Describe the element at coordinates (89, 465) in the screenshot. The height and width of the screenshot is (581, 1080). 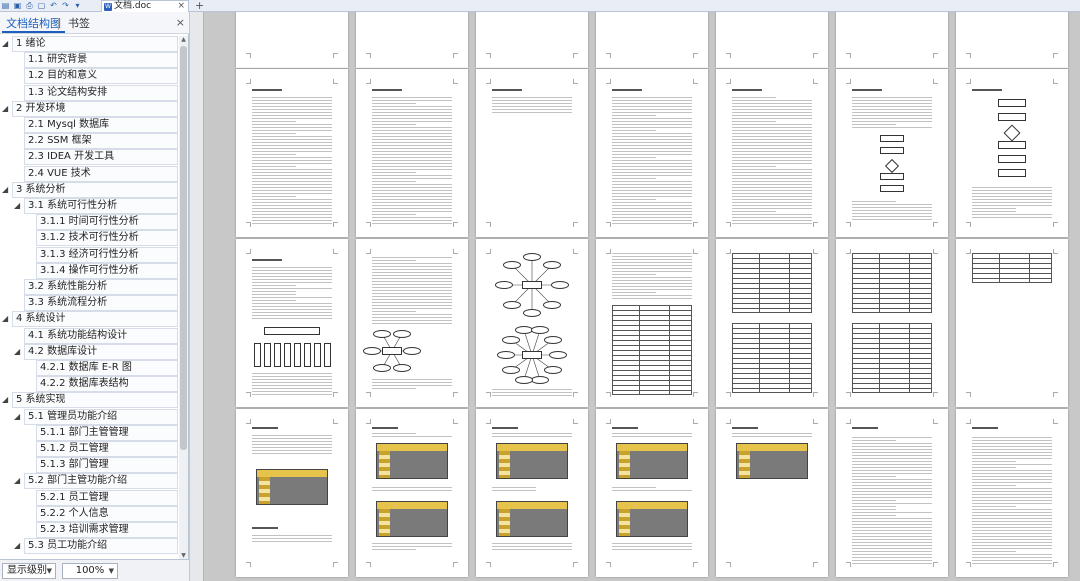
I see `outline-item-level-3: 5.1.3 部门管理` at that location.